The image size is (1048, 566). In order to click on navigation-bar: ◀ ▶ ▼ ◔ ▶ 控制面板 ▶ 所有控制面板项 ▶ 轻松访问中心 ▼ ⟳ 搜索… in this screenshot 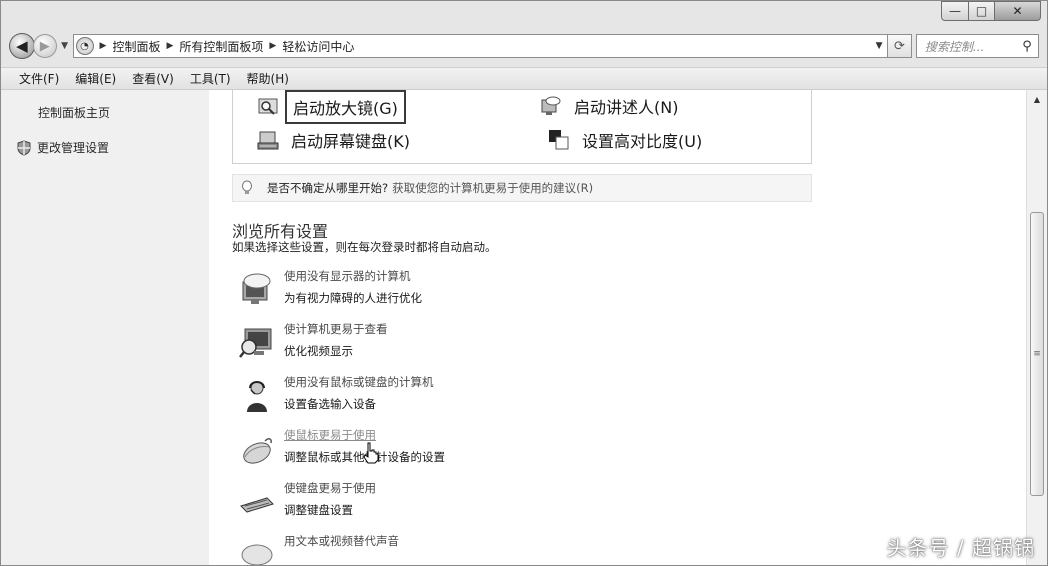, I will do `click(524, 46)`.